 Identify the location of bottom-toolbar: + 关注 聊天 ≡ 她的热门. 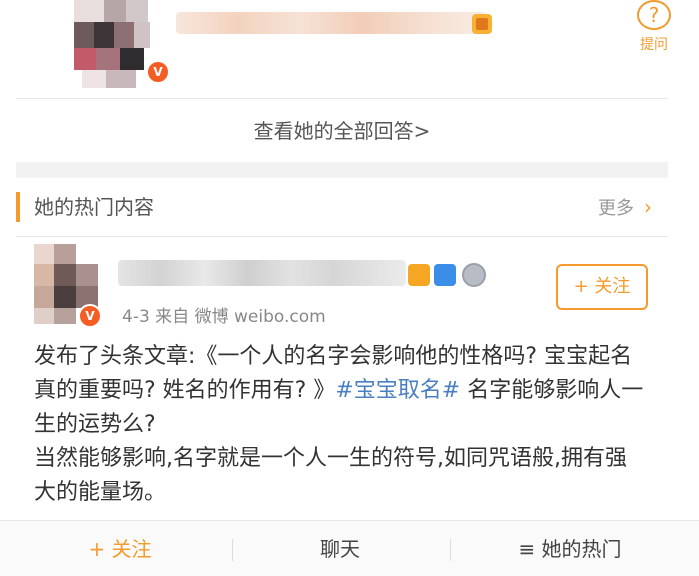
(349, 548).